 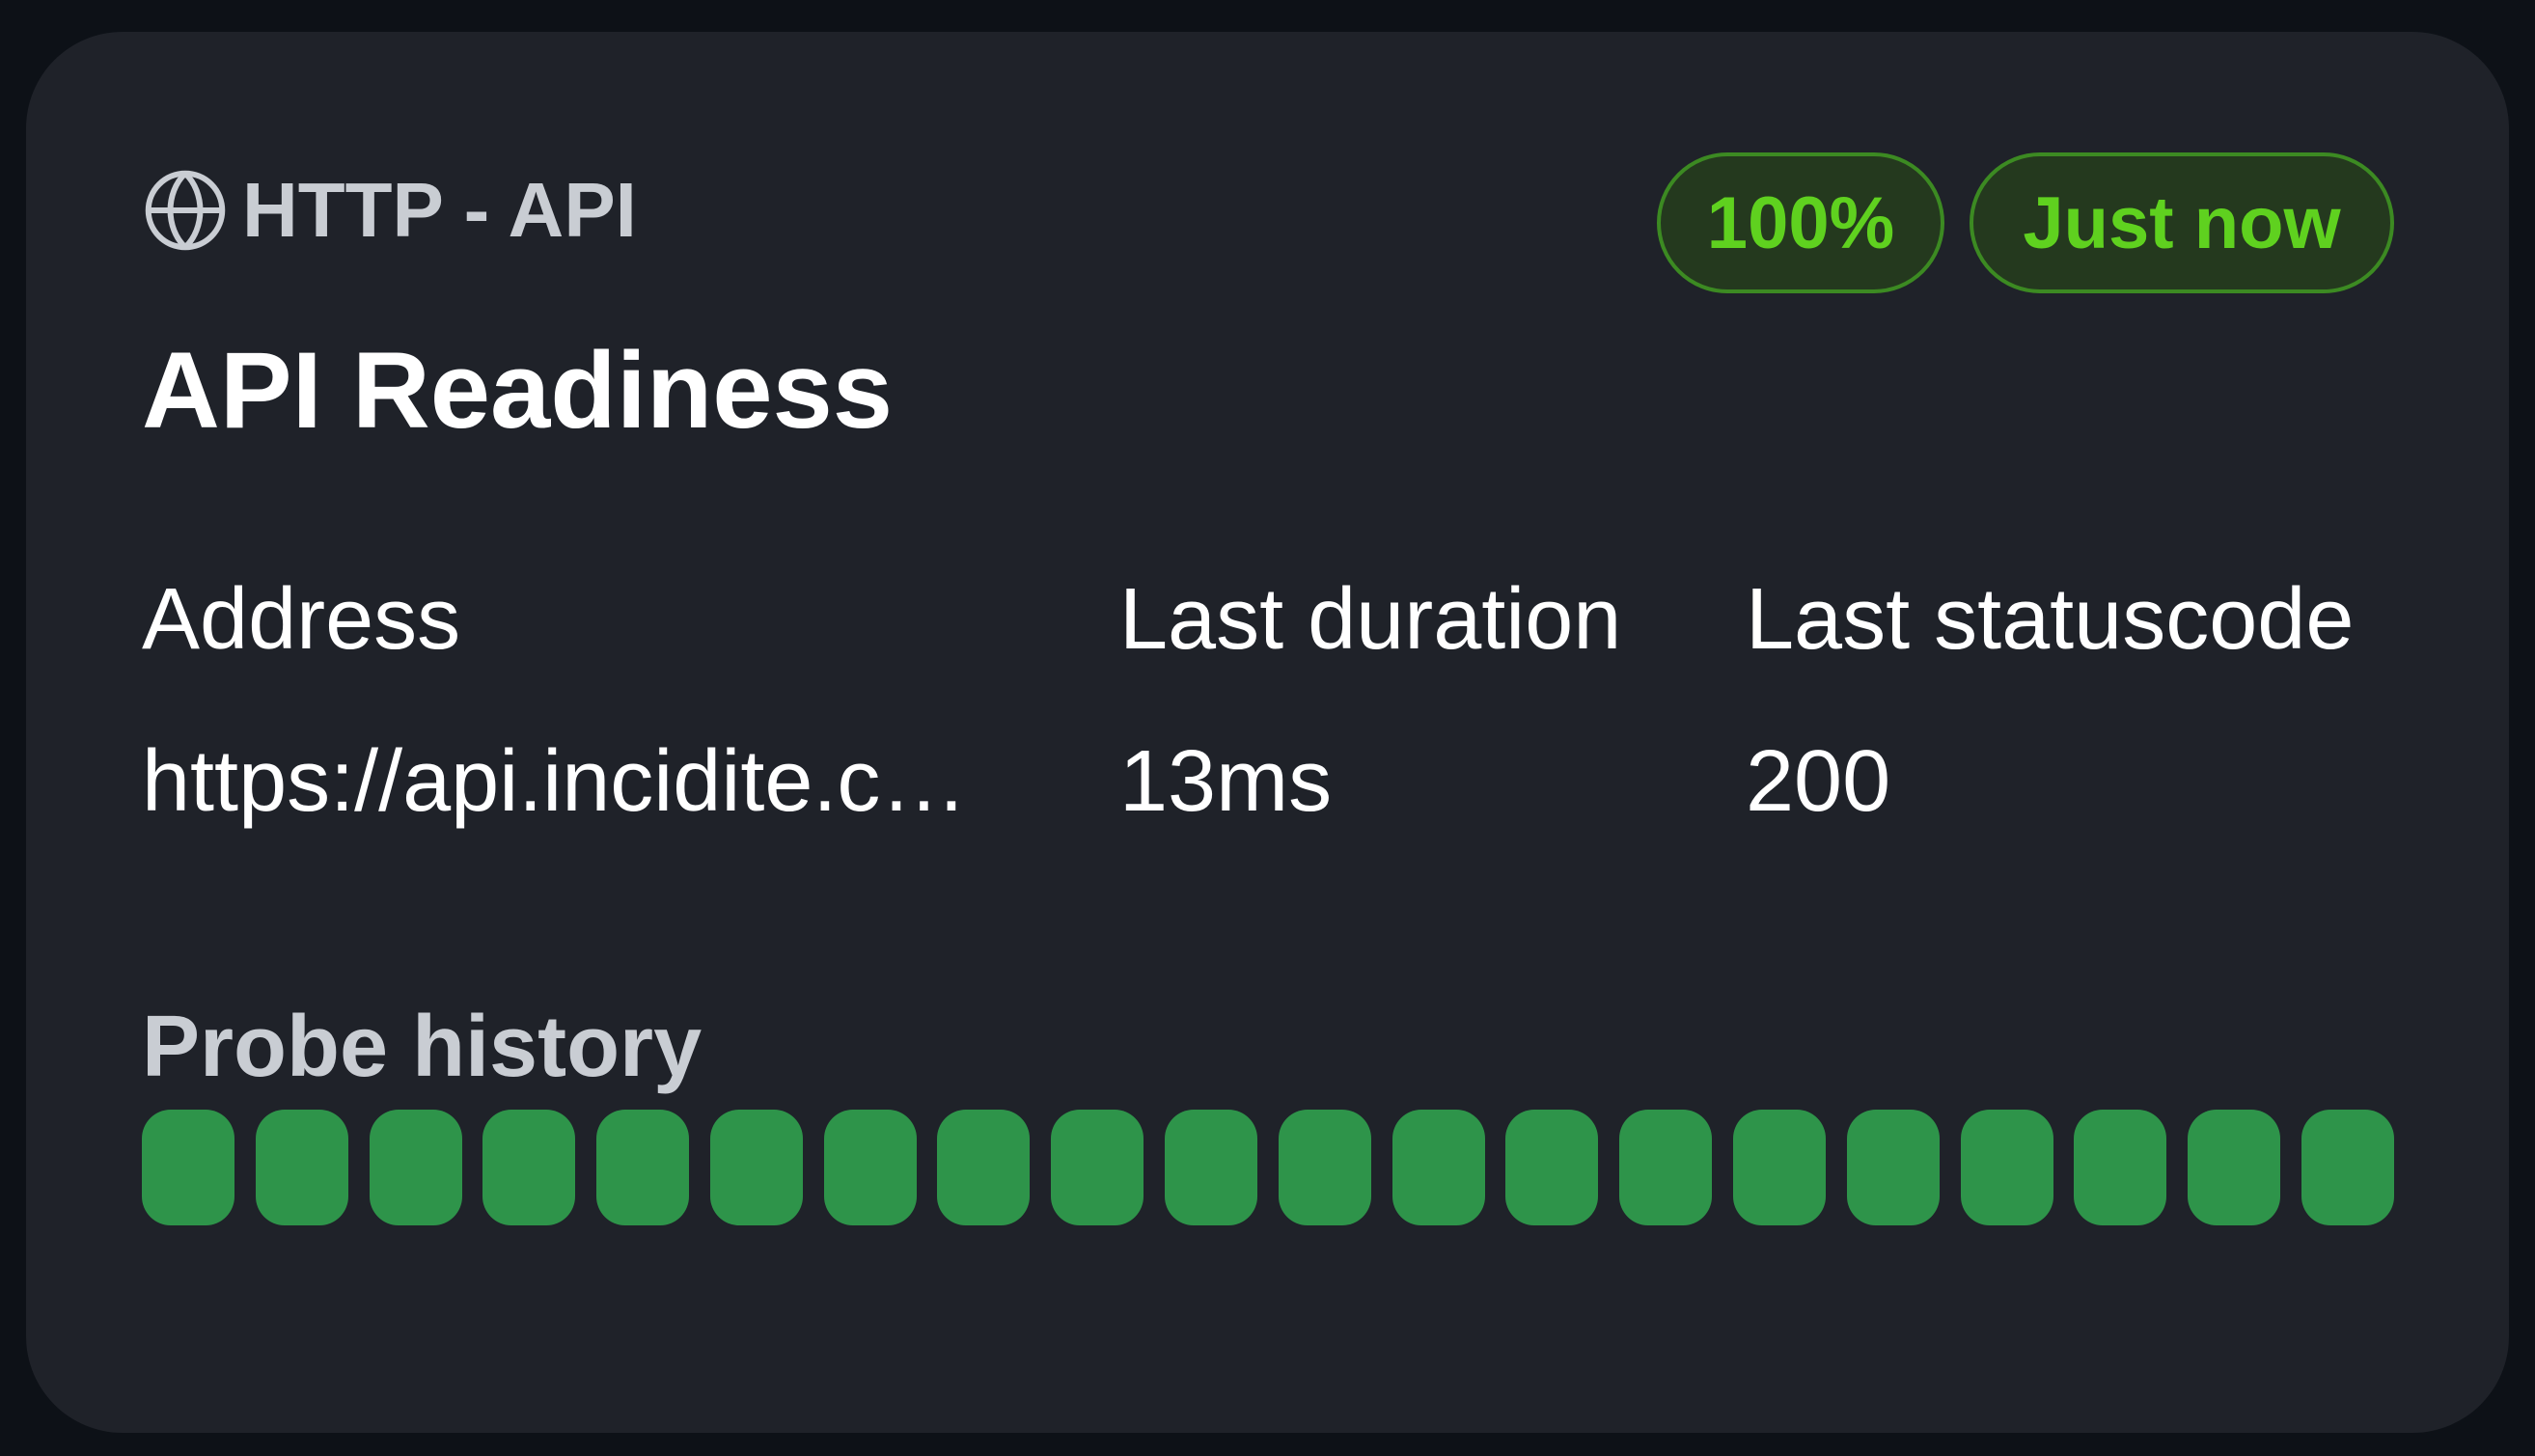 I want to click on status-badges: 100% Just now, so click(x=2026, y=223).